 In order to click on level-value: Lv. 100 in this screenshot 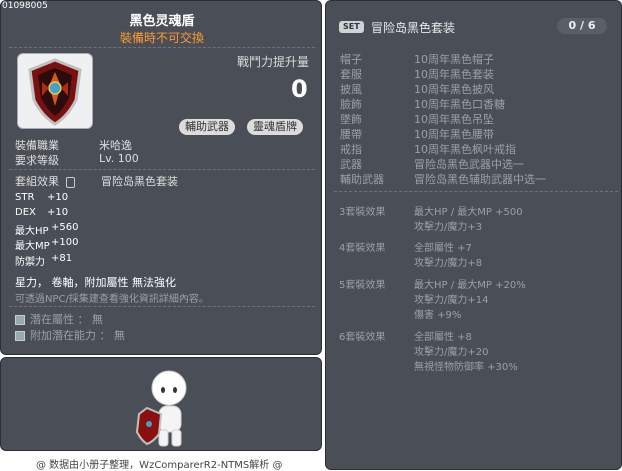, I will do `click(119, 158)`.